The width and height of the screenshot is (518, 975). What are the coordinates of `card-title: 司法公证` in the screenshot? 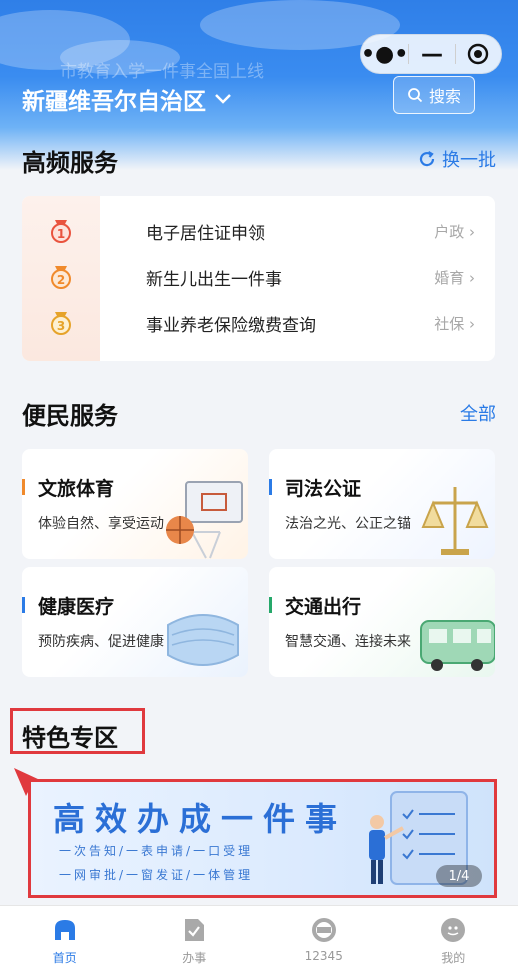 It's located at (323, 489).